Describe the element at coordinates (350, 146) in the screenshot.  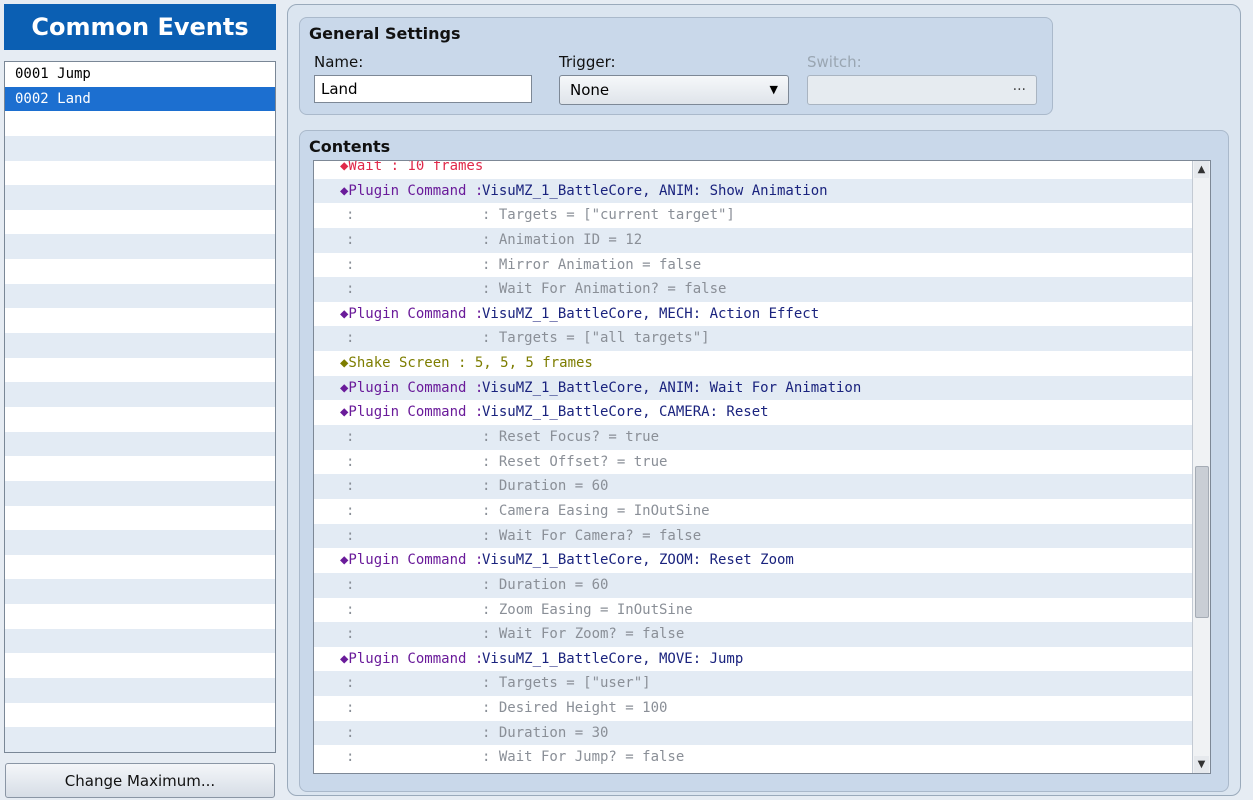
I see `contents-title: Contents` at that location.